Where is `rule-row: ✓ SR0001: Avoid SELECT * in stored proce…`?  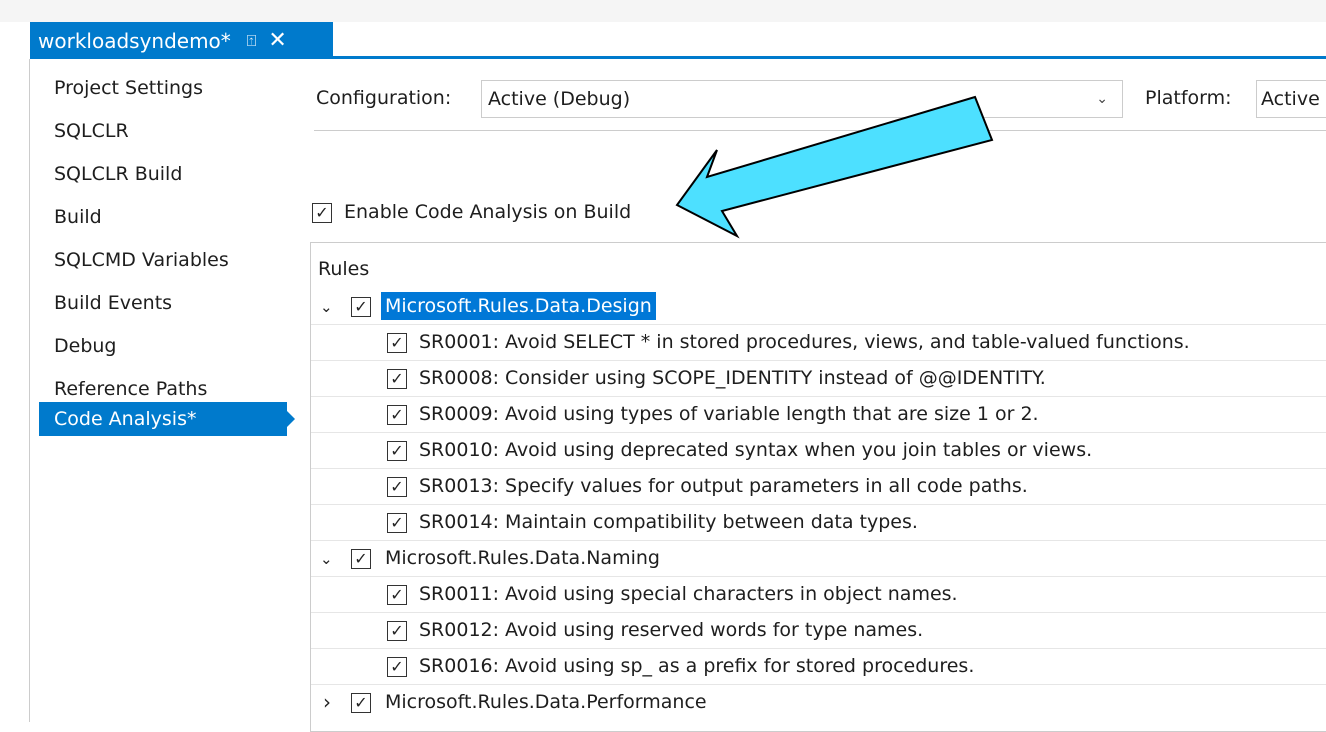 rule-row: ✓ SR0001: Avoid SELECT * in stored proce… is located at coordinates (818, 343).